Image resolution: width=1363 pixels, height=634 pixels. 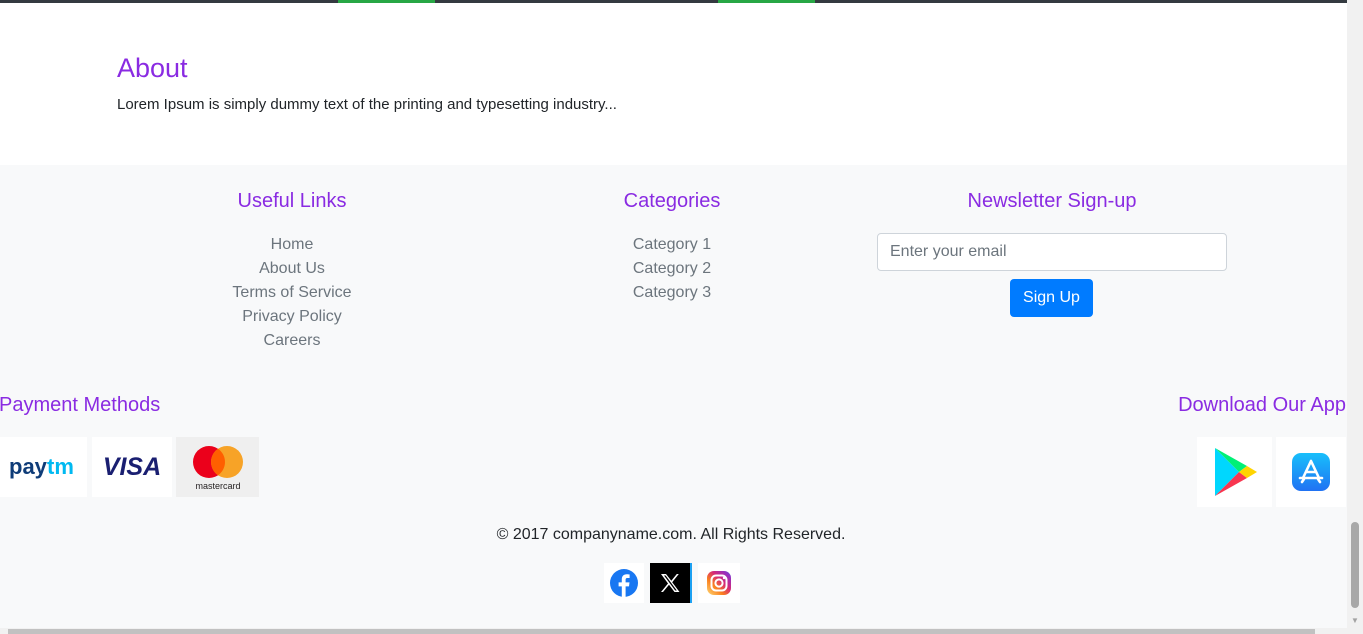 What do you see at coordinates (1355, 620) in the screenshot?
I see `scroll-down-arrow-icon: ▼` at bounding box center [1355, 620].